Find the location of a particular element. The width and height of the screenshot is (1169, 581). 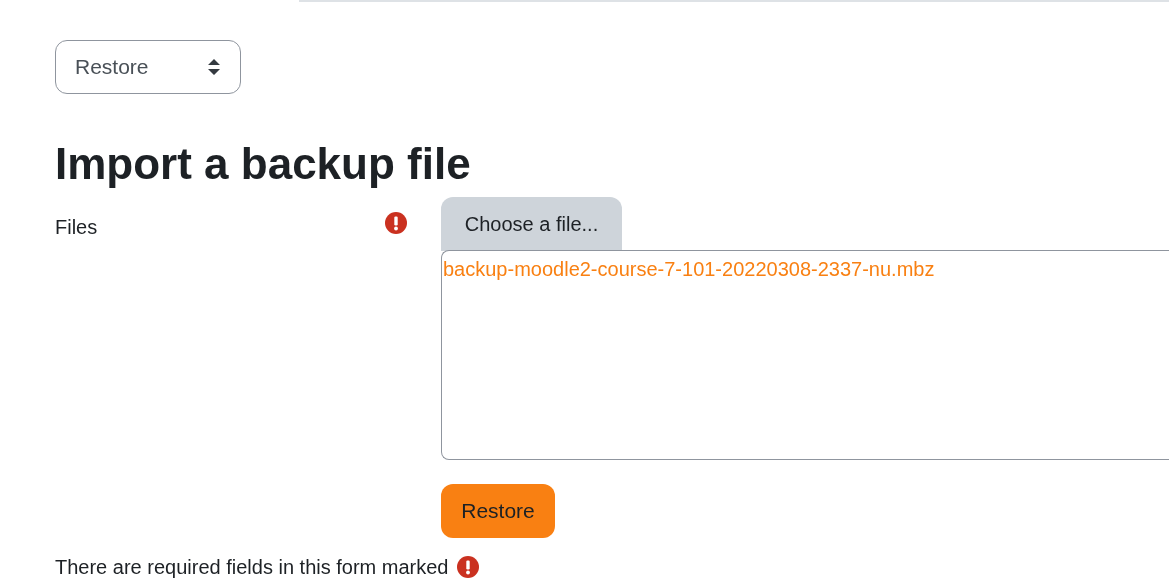

page-heading: Import a backup file is located at coordinates (263, 164).